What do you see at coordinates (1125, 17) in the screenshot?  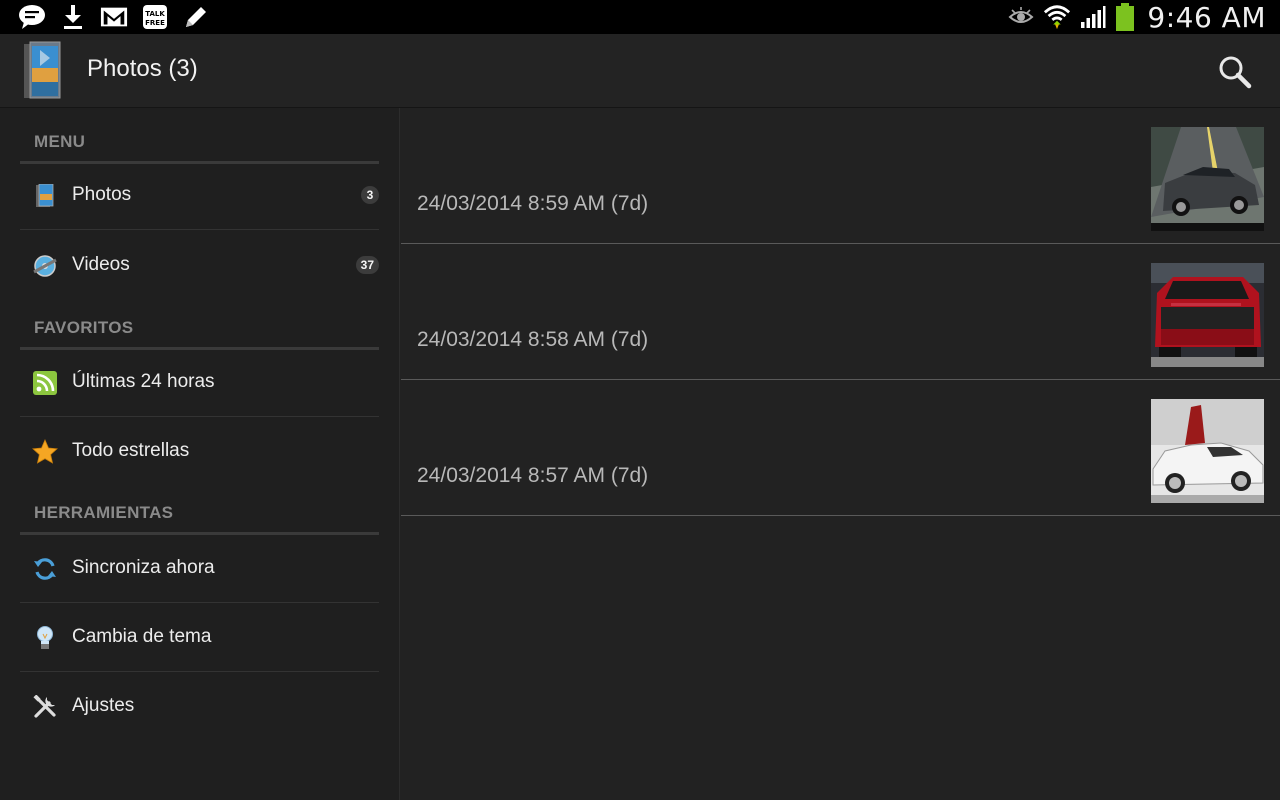 I see `battery-icon` at bounding box center [1125, 17].